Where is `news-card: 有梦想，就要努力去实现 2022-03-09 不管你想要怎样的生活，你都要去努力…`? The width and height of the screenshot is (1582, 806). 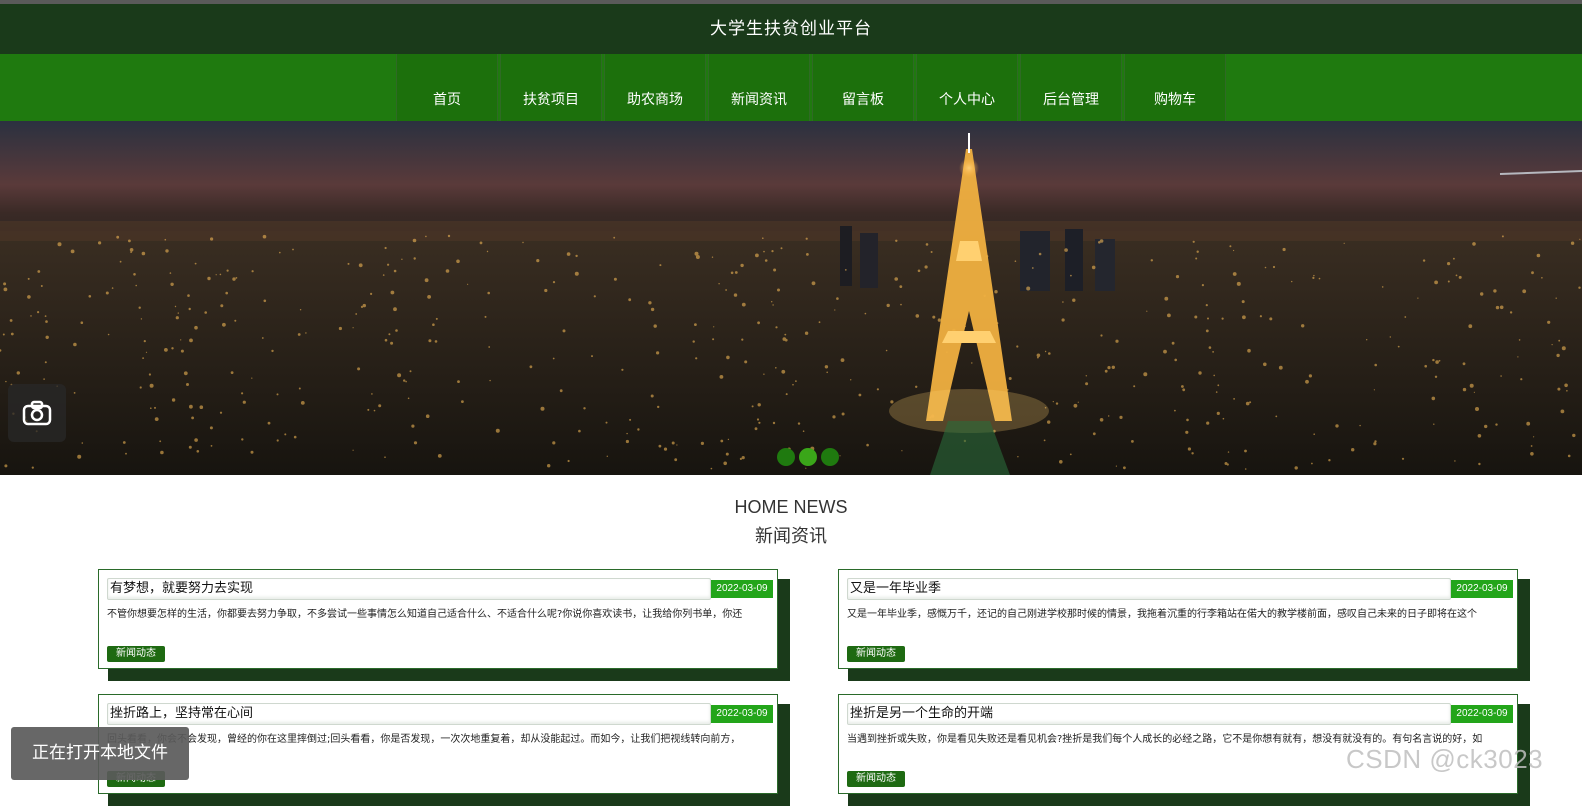 news-card: 有梦想，就要努力去实现 2022-03-09 不管你想要怎样的生活，你都要去努力… is located at coordinates (444, 625).